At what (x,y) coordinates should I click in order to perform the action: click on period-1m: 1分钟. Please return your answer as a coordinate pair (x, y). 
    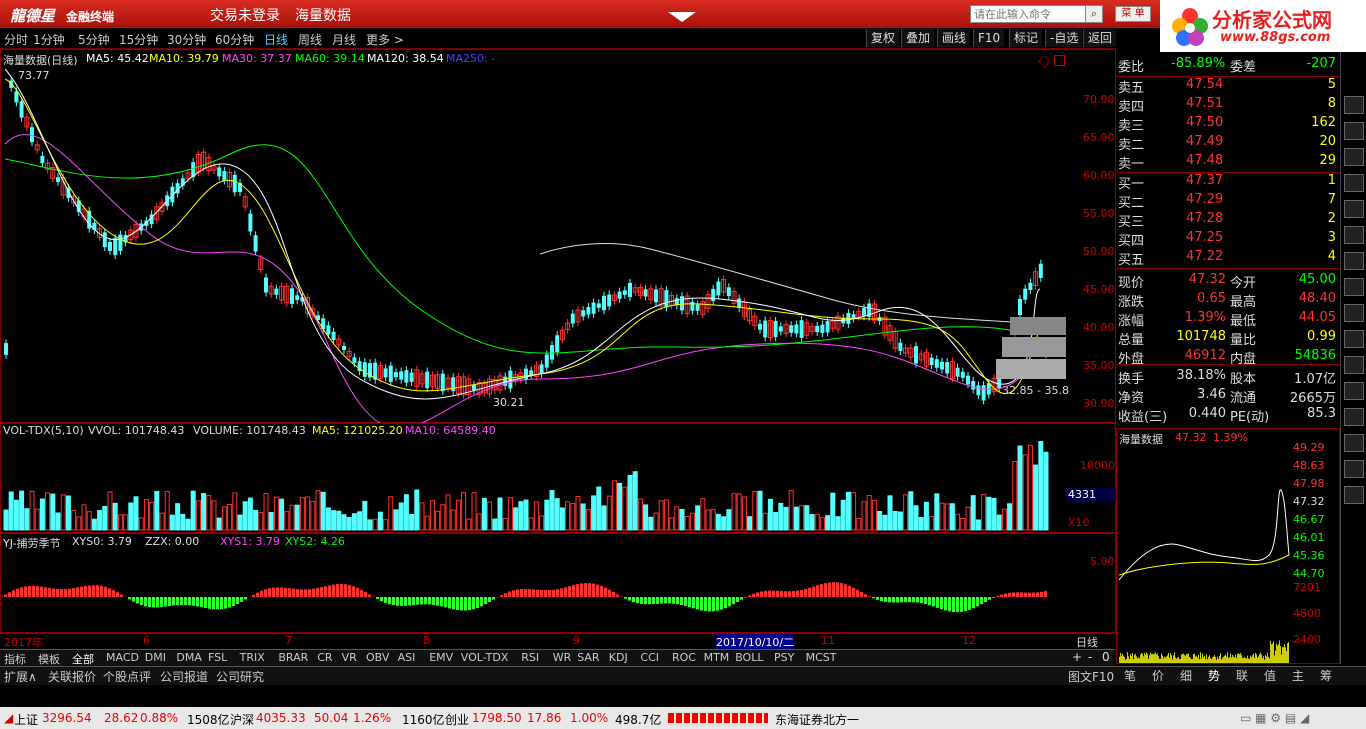
    Looking at the image, I should click on (49, 39).